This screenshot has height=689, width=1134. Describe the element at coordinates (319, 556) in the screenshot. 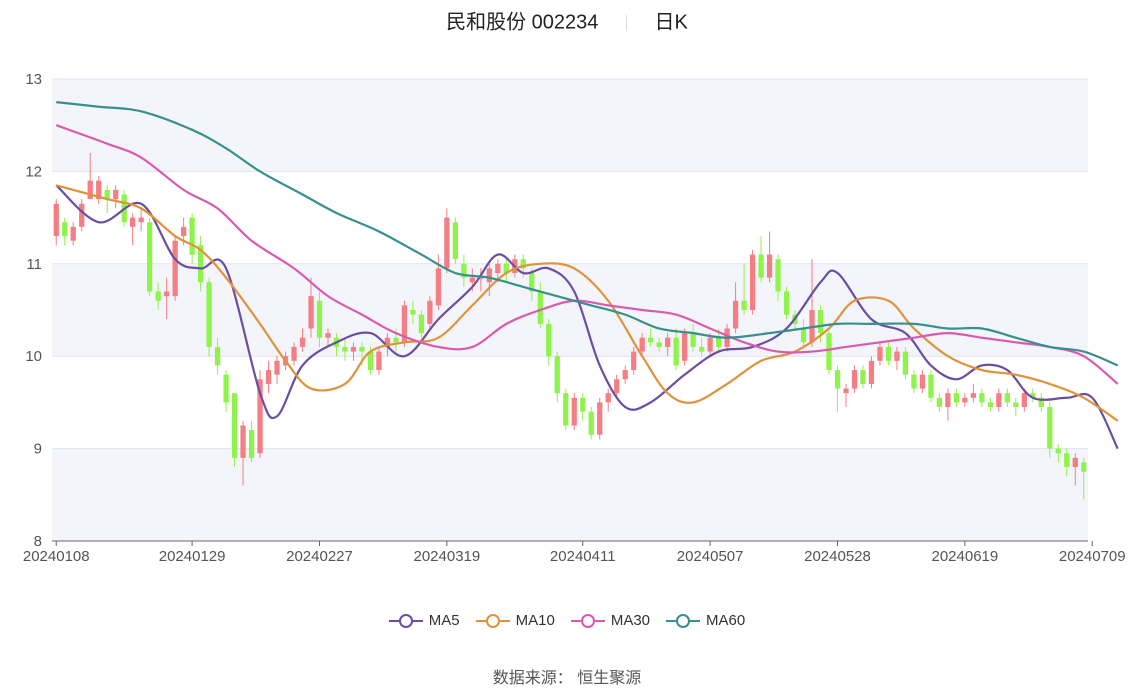

I see `x-tick-label: 20240227` at that location.